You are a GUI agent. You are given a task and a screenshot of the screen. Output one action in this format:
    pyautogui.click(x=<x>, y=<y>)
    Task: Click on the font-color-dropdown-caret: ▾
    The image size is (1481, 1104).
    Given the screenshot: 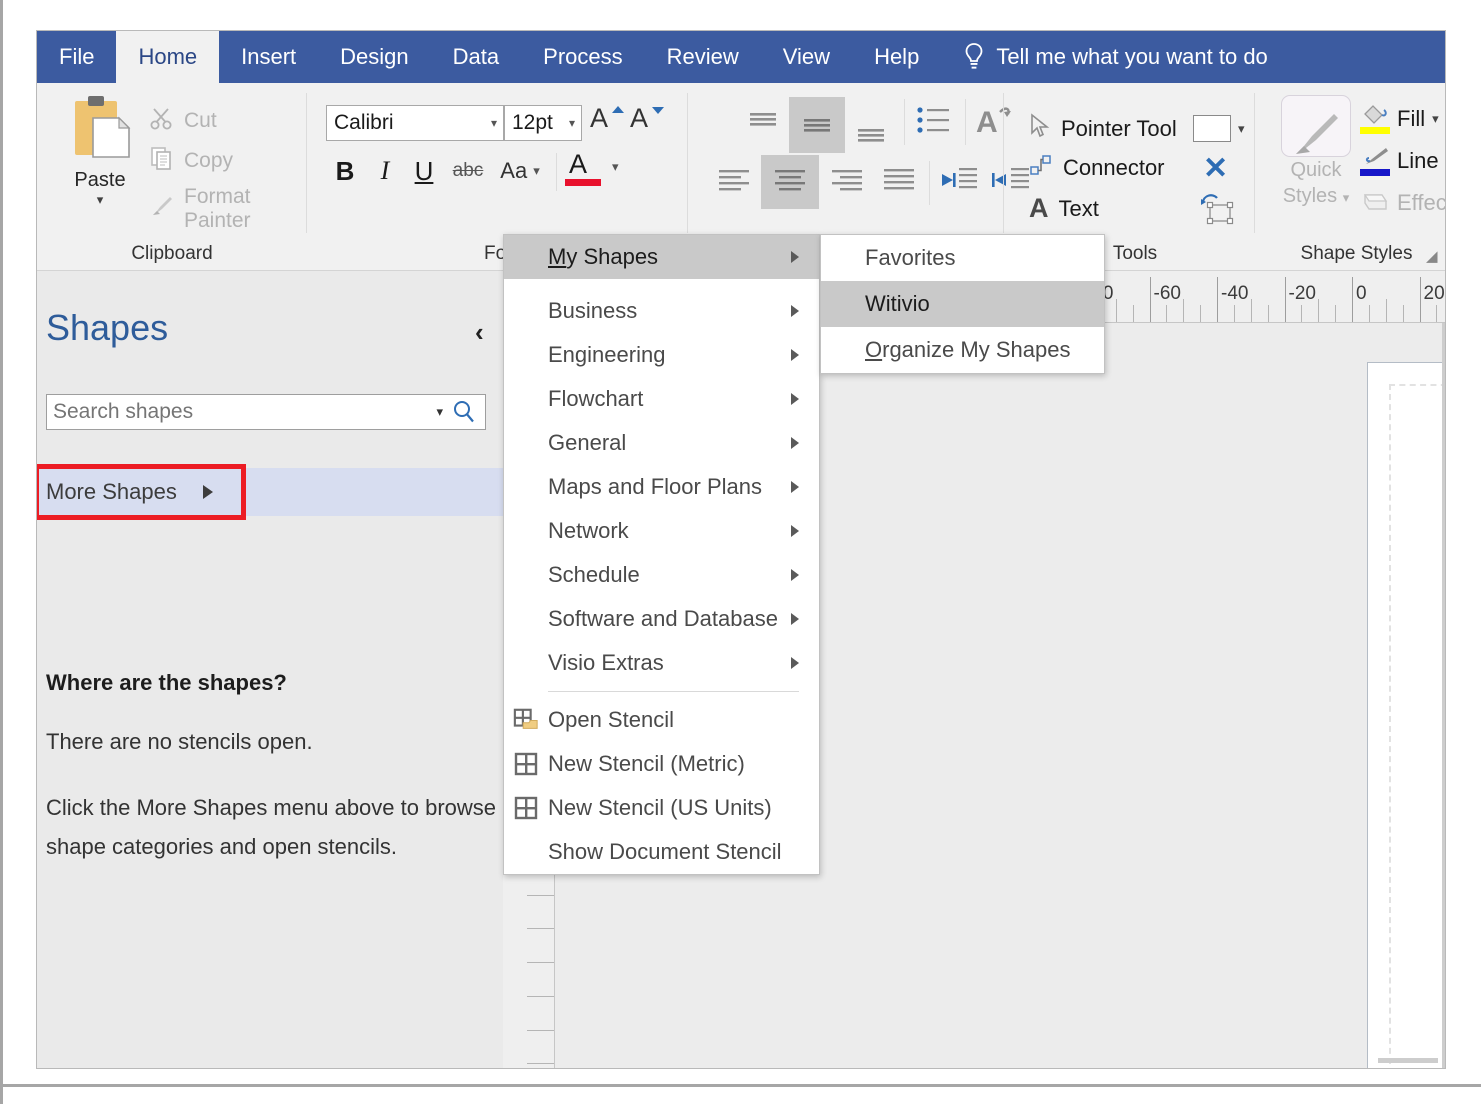 What is the action you would take?
    pyautogui.click(x=615, y=167)
    